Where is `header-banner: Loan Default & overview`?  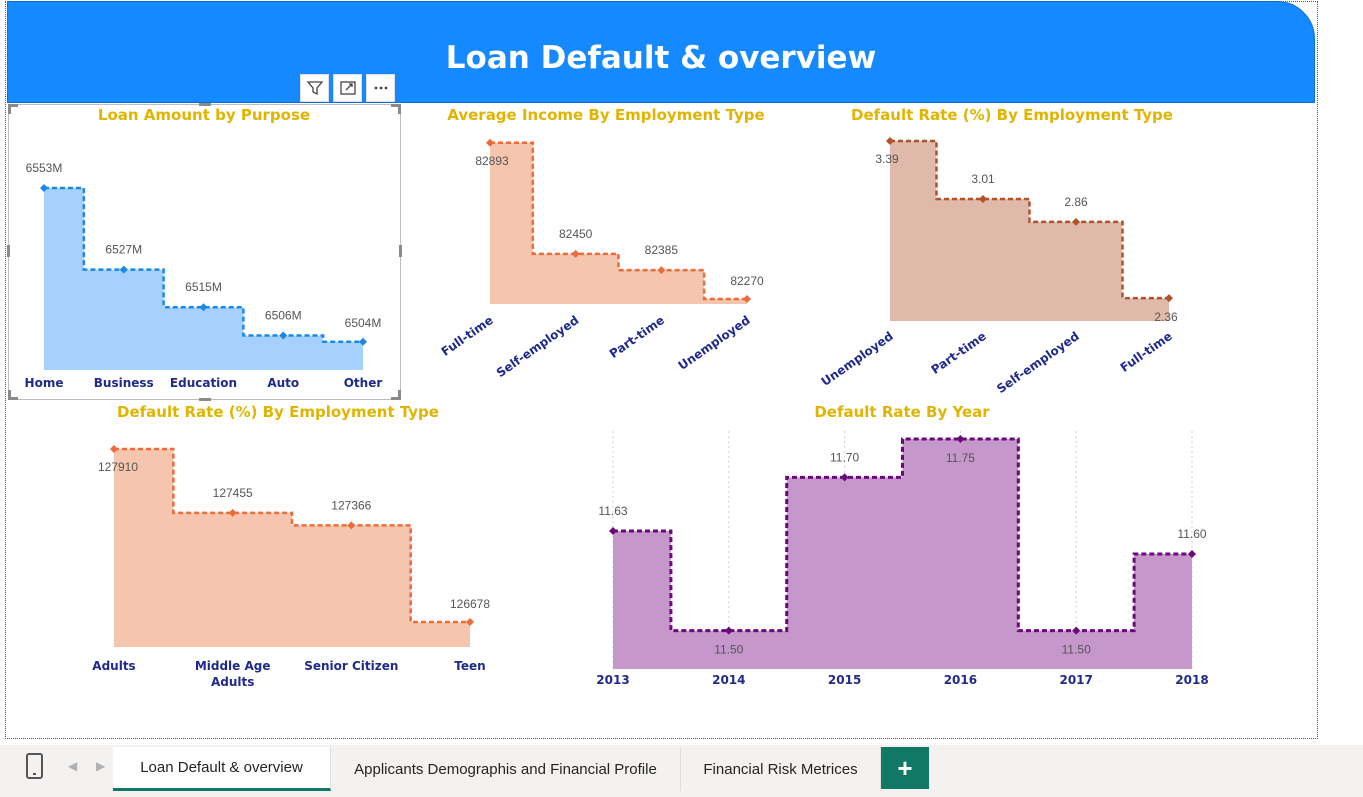
header-banner: Loan Default & overview is located at coordinates (661, 52).